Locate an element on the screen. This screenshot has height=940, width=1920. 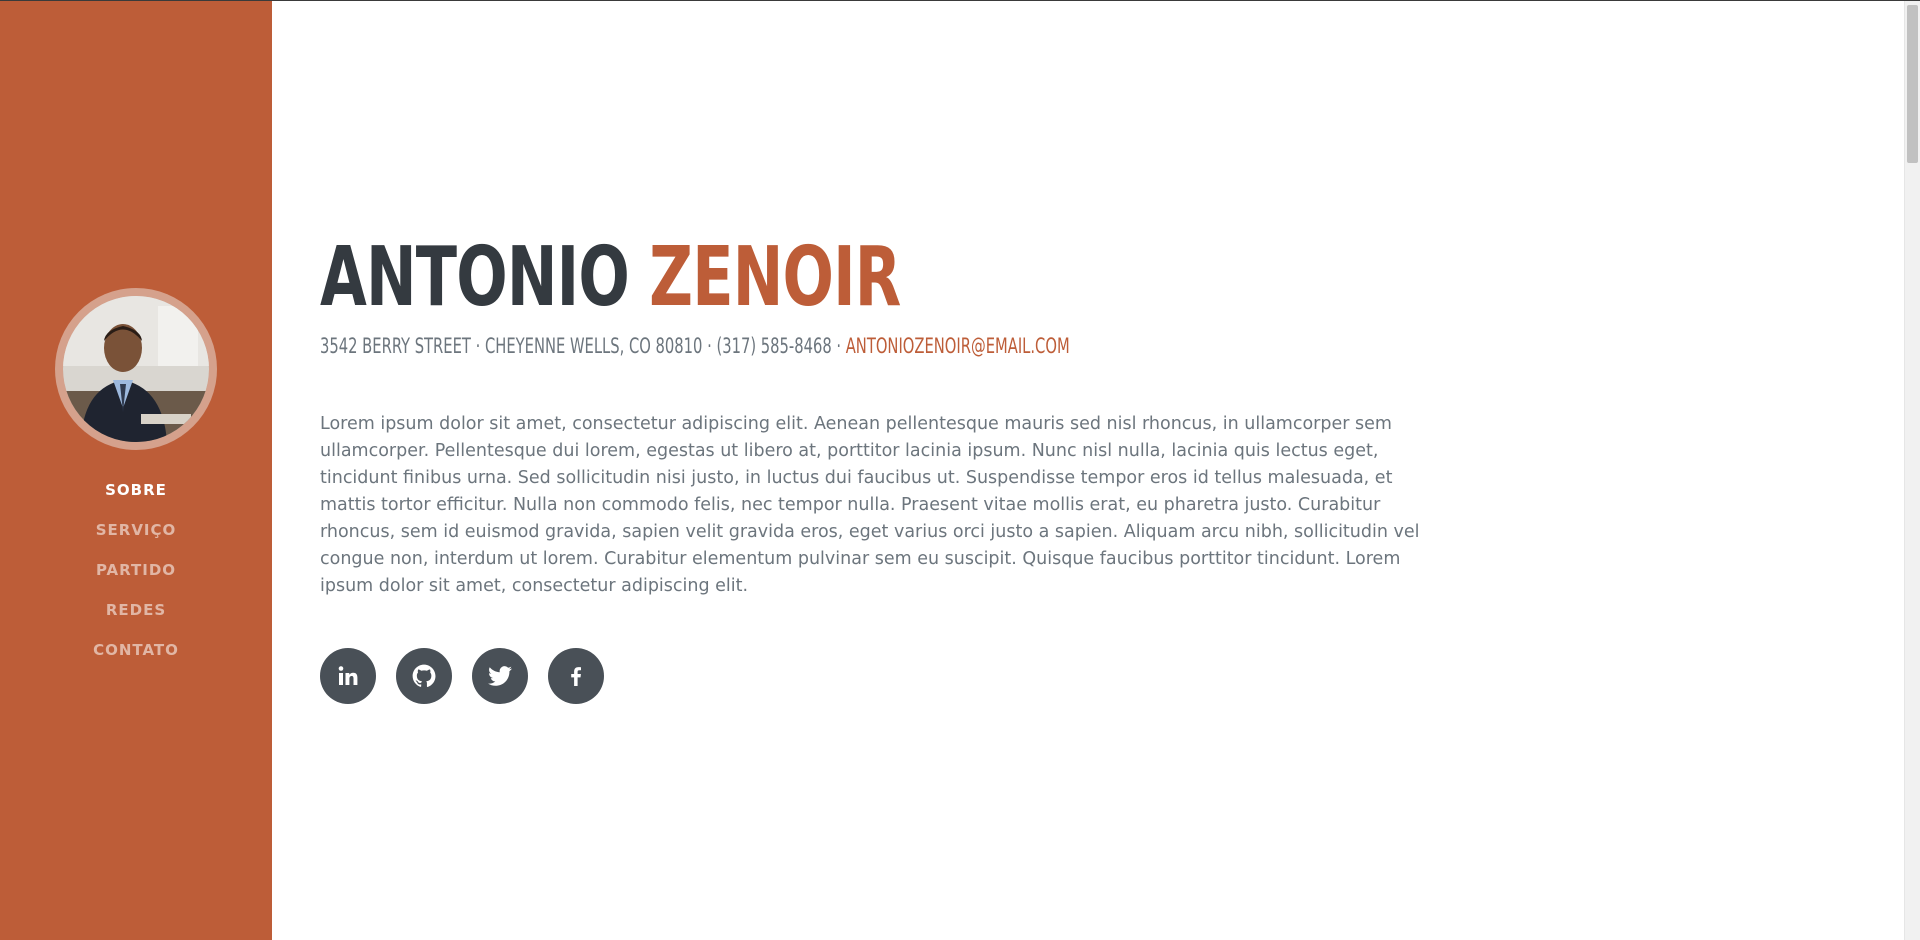
profile-photo is located at coordinates (136, 369).